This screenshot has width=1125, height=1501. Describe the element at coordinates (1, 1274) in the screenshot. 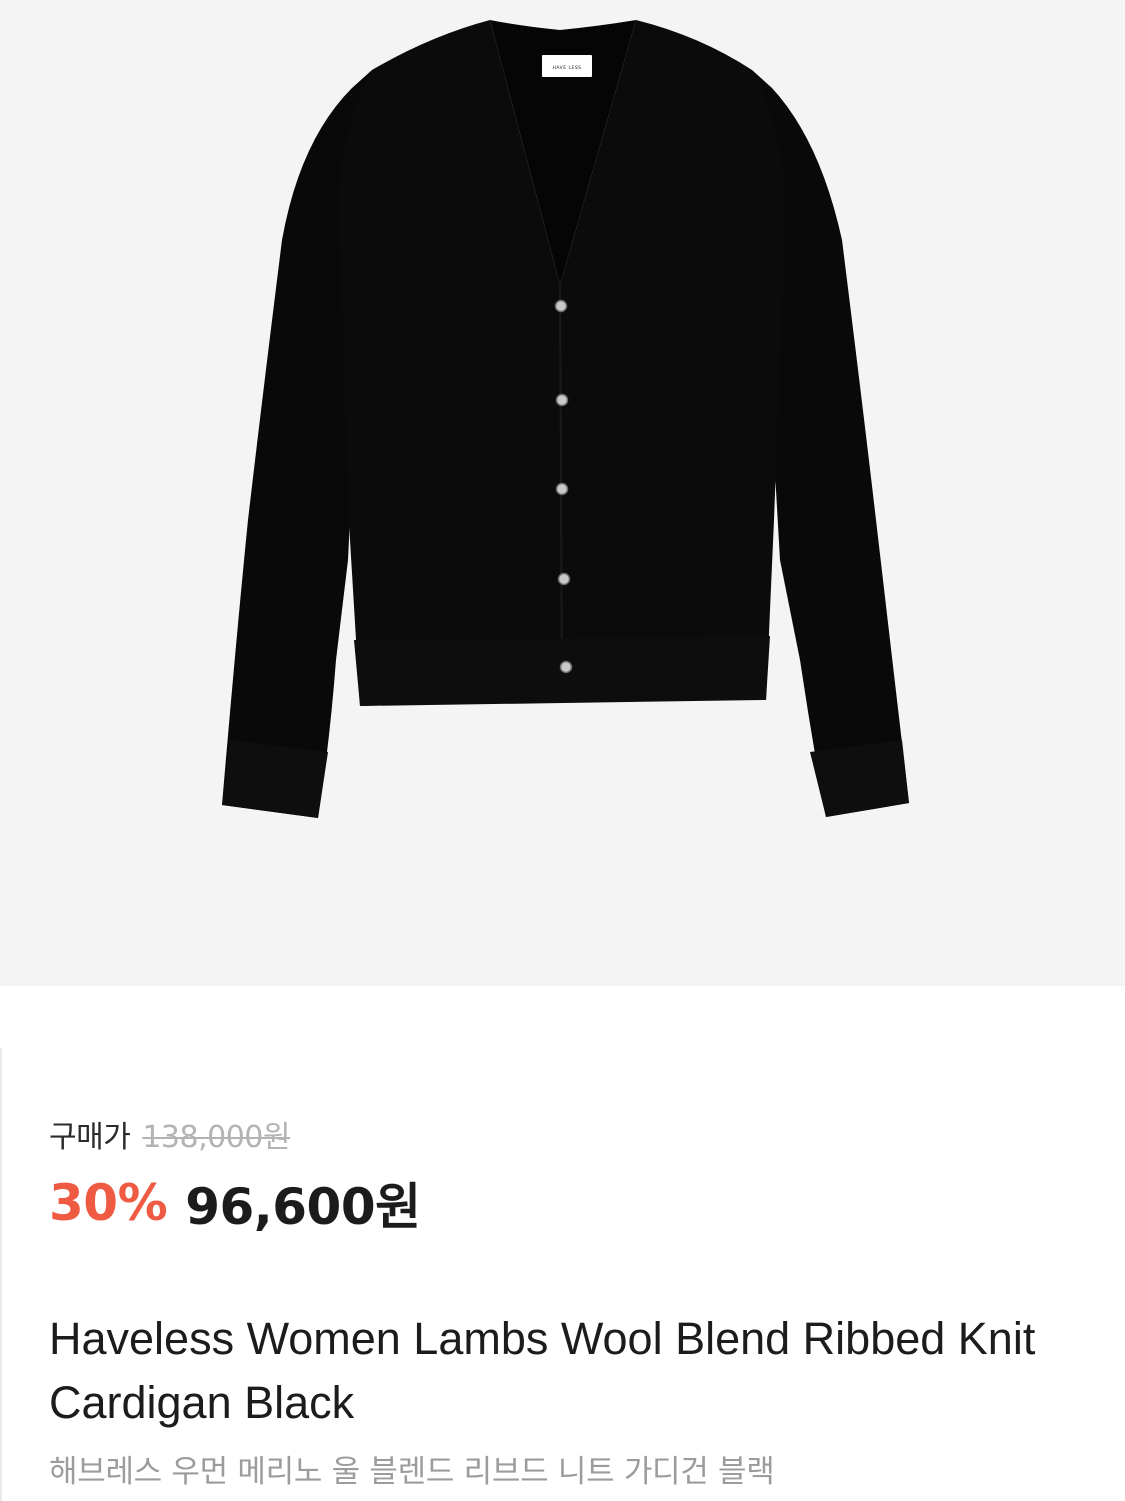

I see `divider` at that location.